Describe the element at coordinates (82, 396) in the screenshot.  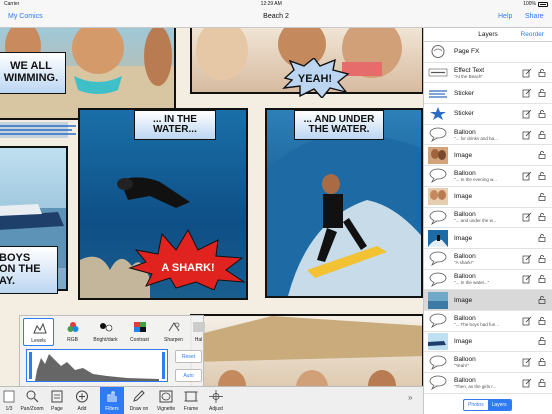
I see `add-icon` at that location.